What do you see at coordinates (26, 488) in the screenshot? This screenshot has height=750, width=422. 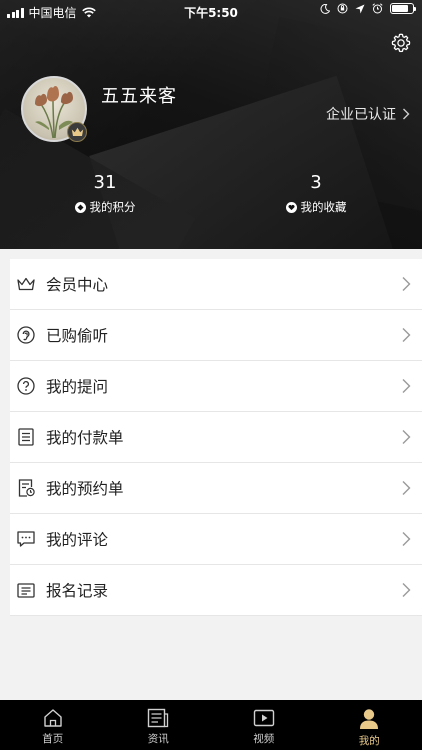 I see `appointment-icon` at bounding box center [26, 488].